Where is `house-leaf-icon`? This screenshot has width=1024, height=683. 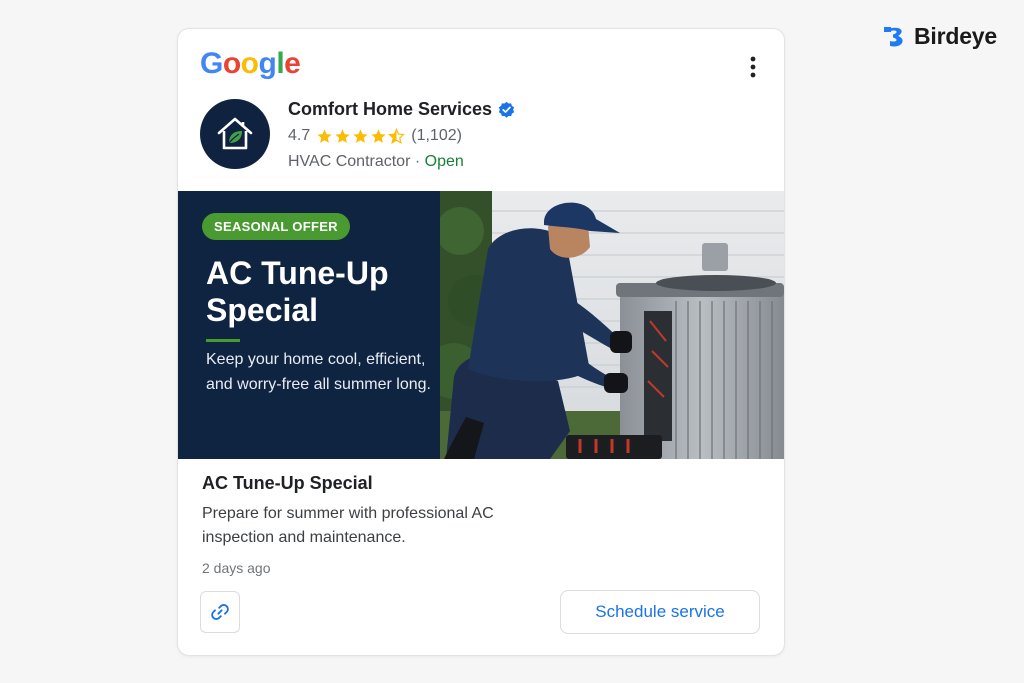 house-leaf-icon is located at coordinates (235, 133).